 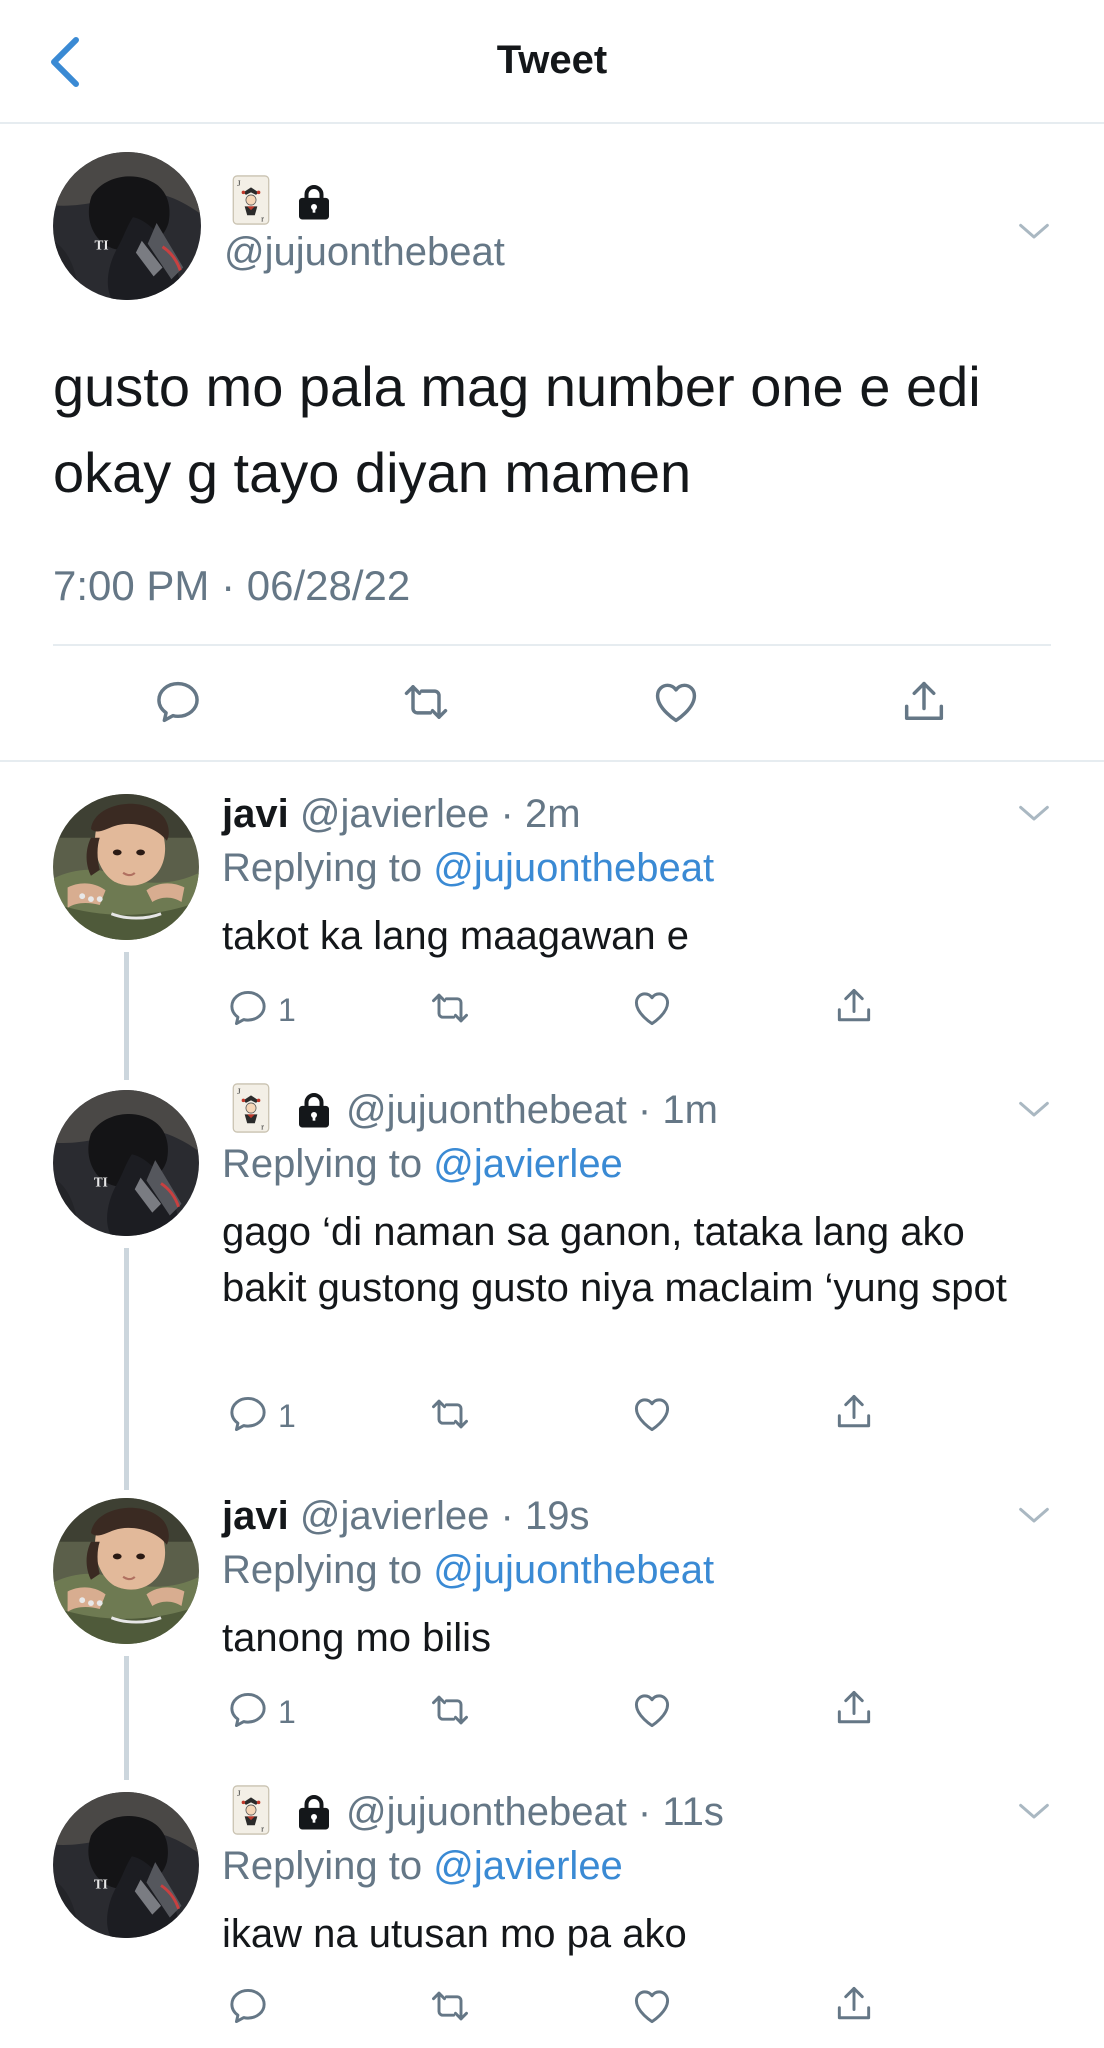 I want to click on reply-header: @jujuonthebeat · 1m, so click(x=532, y=1110).